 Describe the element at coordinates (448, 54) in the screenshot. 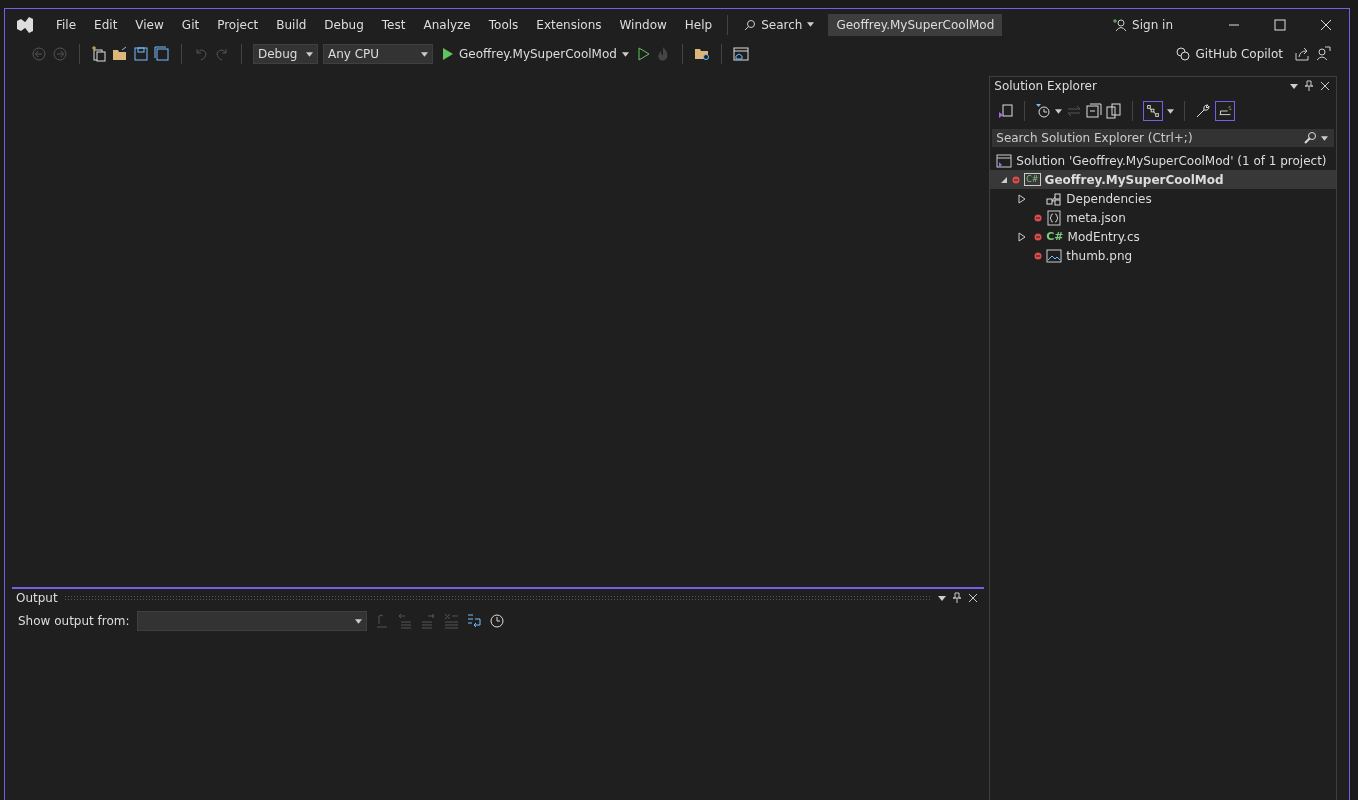

I see `play-icon` at that location.